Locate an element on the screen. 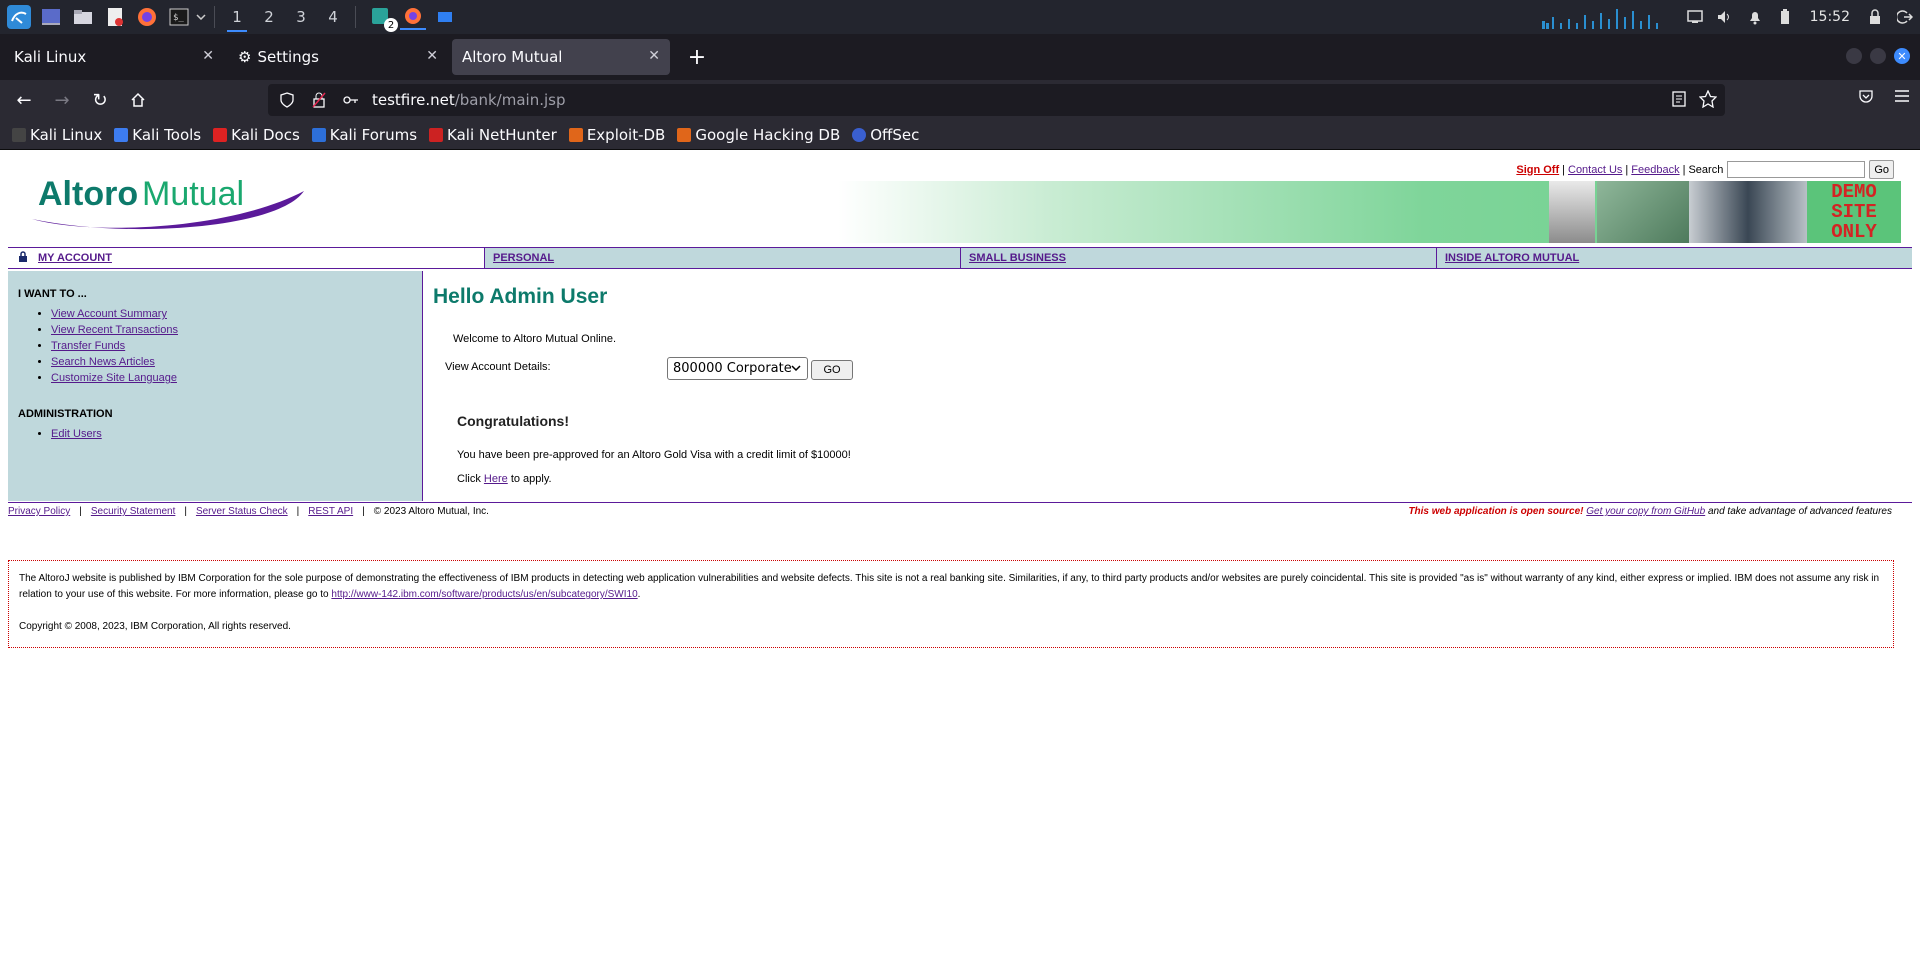 Image resolution: width=1920 pixels, height=955 pixels. account-select: 800000 Corporate is located at coordinates (737, 368).